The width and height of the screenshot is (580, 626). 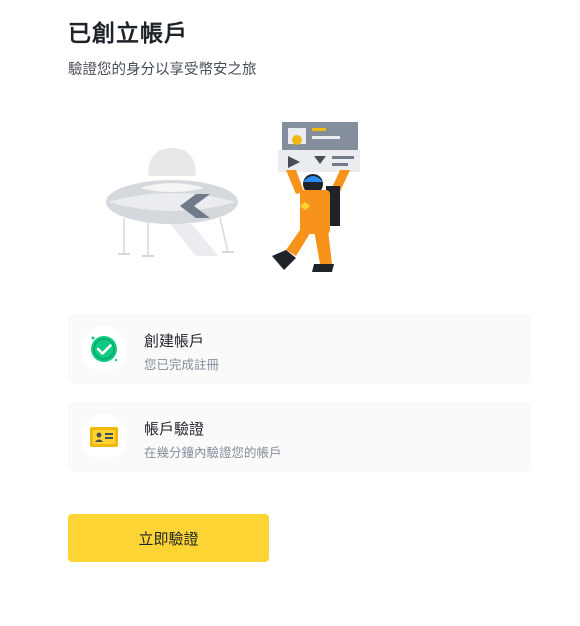 I want to click on step-description: 在幾分鐘內驗證您的帳戶, so click(x=213, y=452).